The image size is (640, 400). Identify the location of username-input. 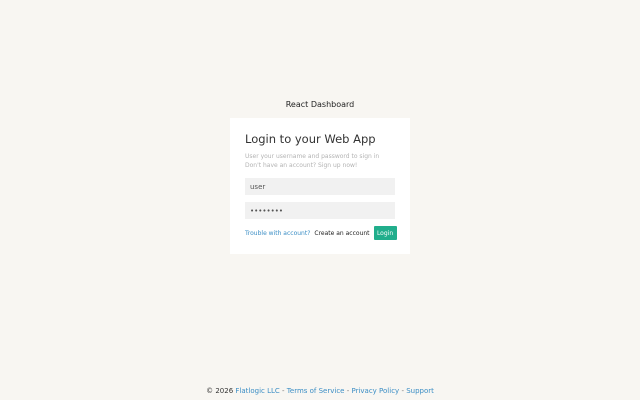
(320, 186).